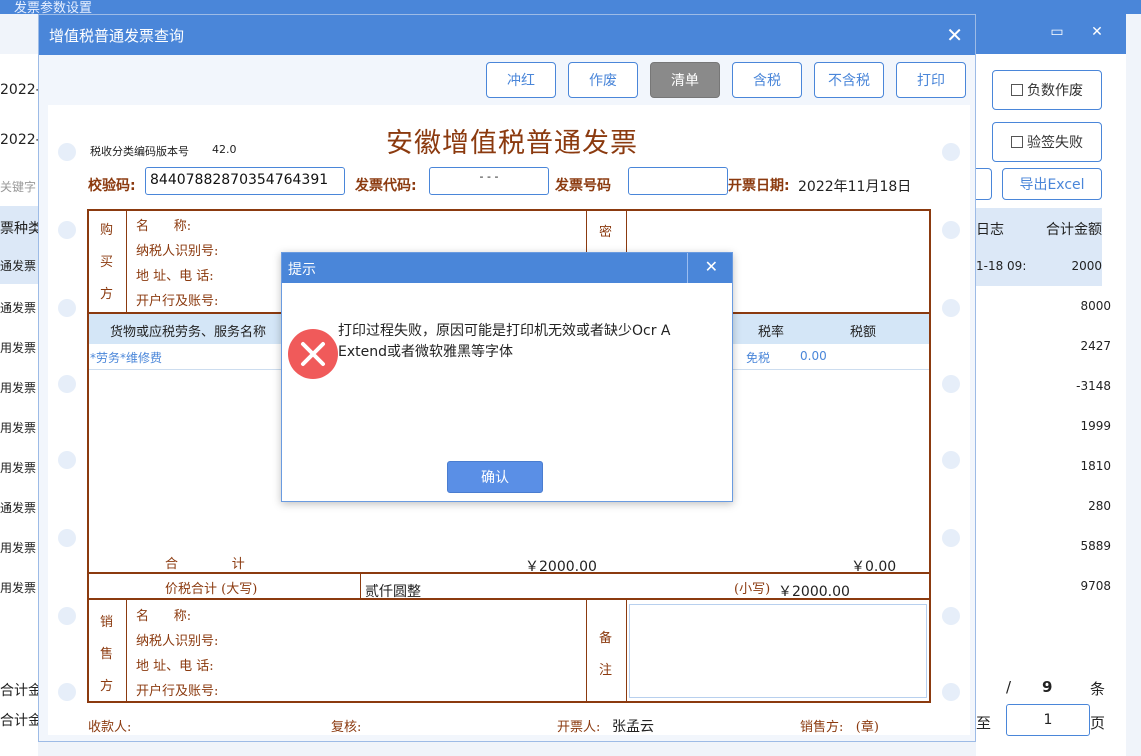  I want to click on selected-row: 1-18 09: 2000, so click(1039, 266).